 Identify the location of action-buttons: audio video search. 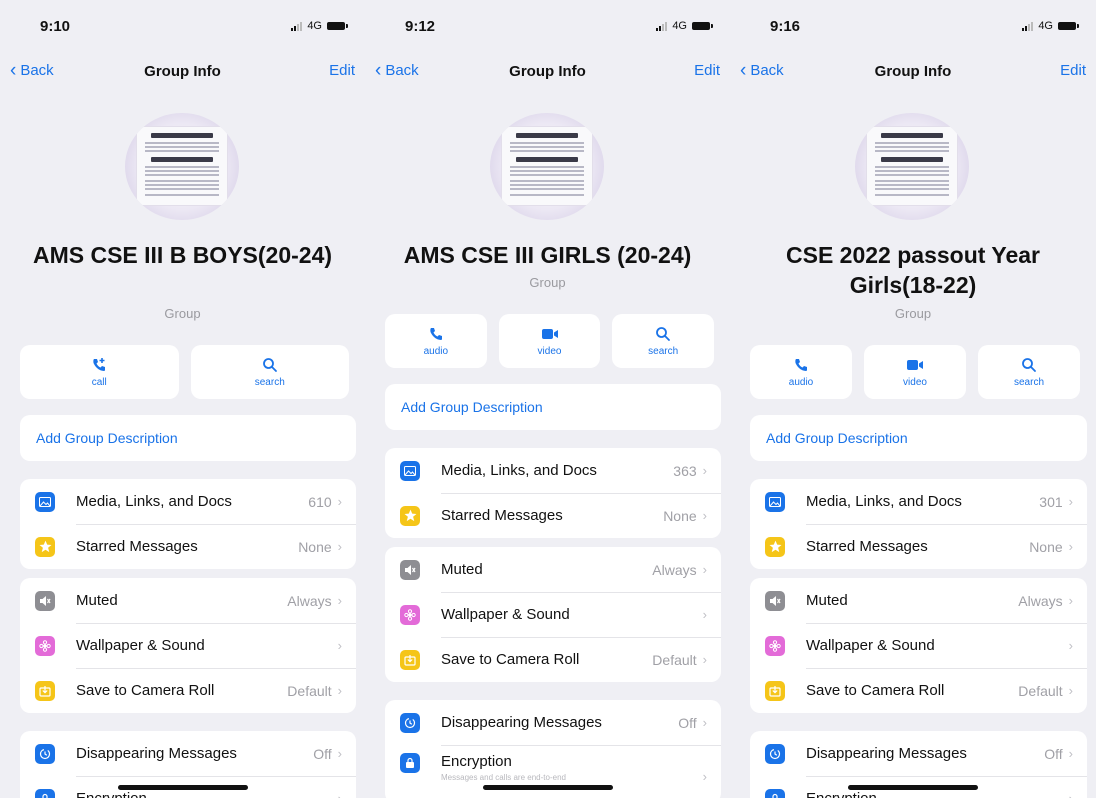
(550, 341).